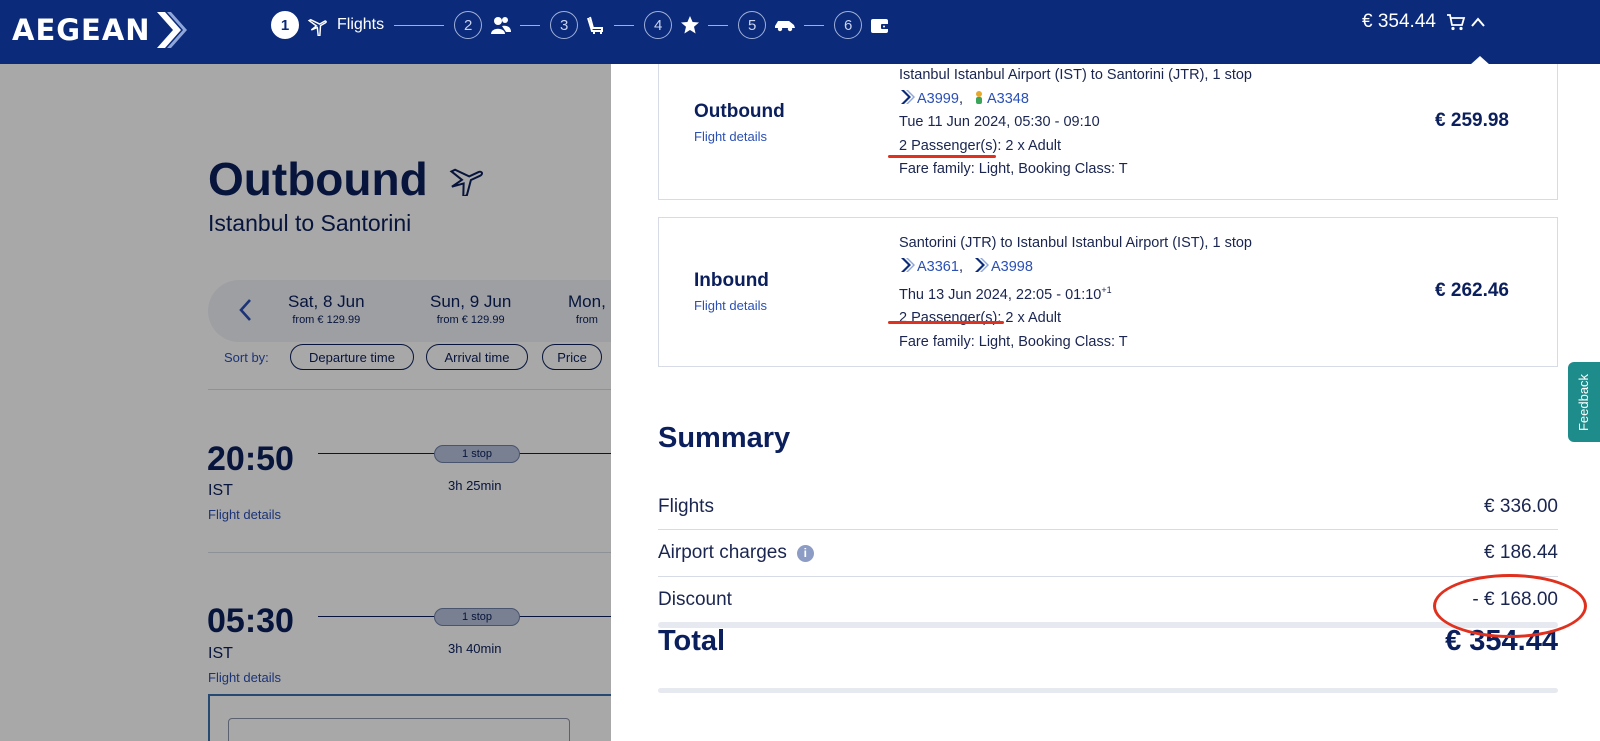 The image size is (1600, 741). Describe the element at coordinates (880, 25) in the screenshot. I see `wallet-icon` at that location.